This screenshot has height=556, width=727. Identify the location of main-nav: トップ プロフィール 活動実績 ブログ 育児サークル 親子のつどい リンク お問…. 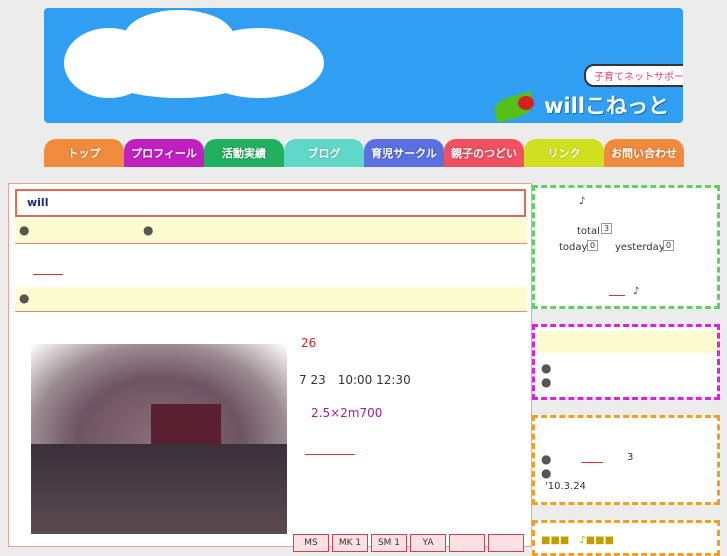
(364, 153).